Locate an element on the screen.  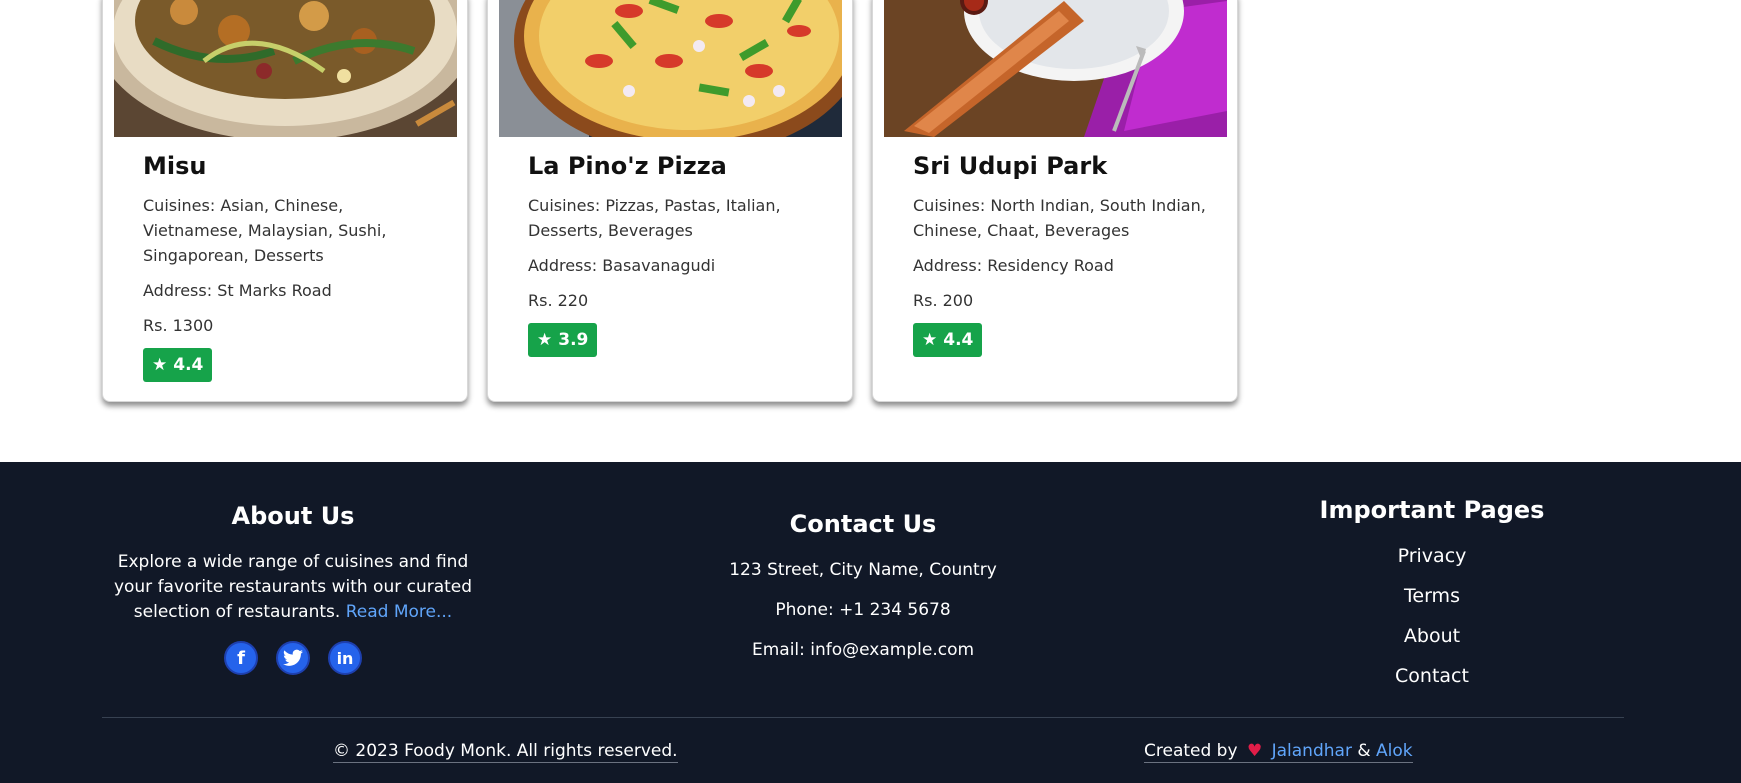
about-title: About Us is located at coordinates (293, 516).